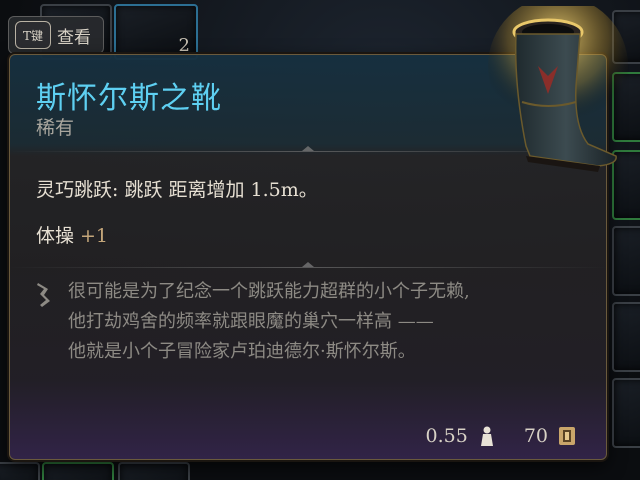 The width and height of the screenshot is (640, 480). What do you see at coordinates (567, 436) in the screenshot?
I see `coin-icon` at bounding box center [567, 436].